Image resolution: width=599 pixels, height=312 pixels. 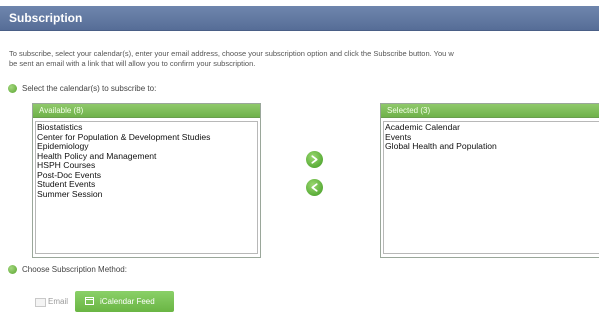 What do you see at coordinates (490, 111) in the screenshot?
I see `selected-list-header: Selected (3)` at bounding box center [490, 111].